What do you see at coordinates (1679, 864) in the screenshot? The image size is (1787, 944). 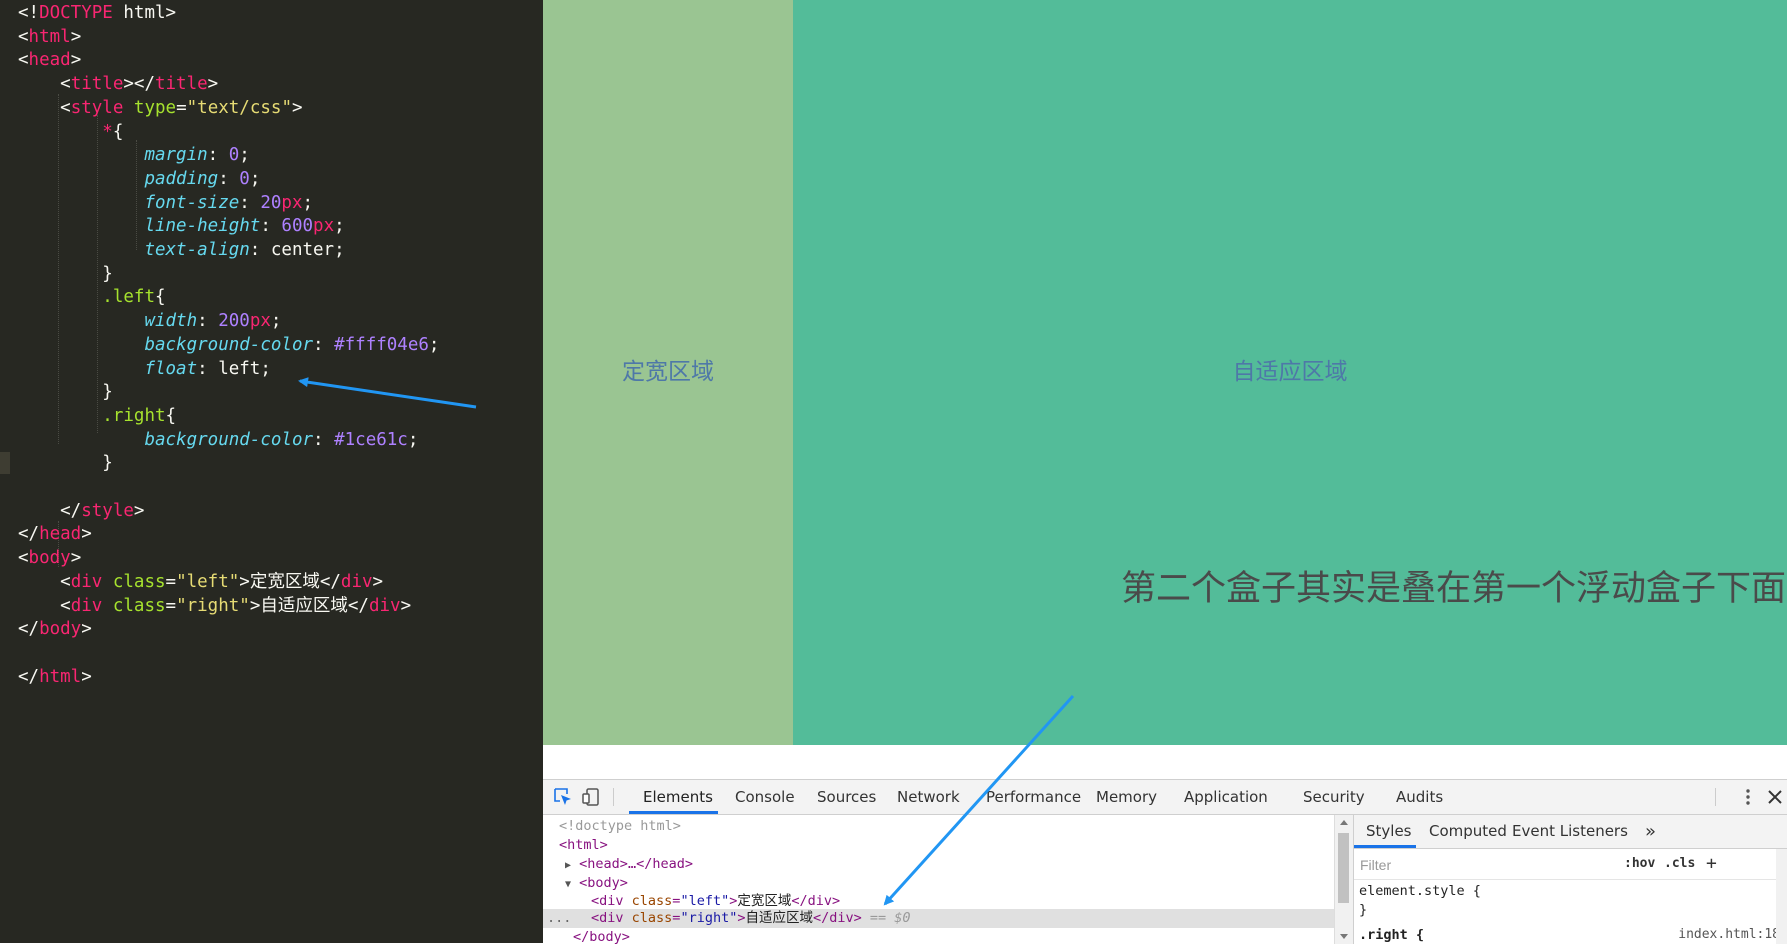 I see `cls-toggle: .cls` at bounding box center [1679, 864].